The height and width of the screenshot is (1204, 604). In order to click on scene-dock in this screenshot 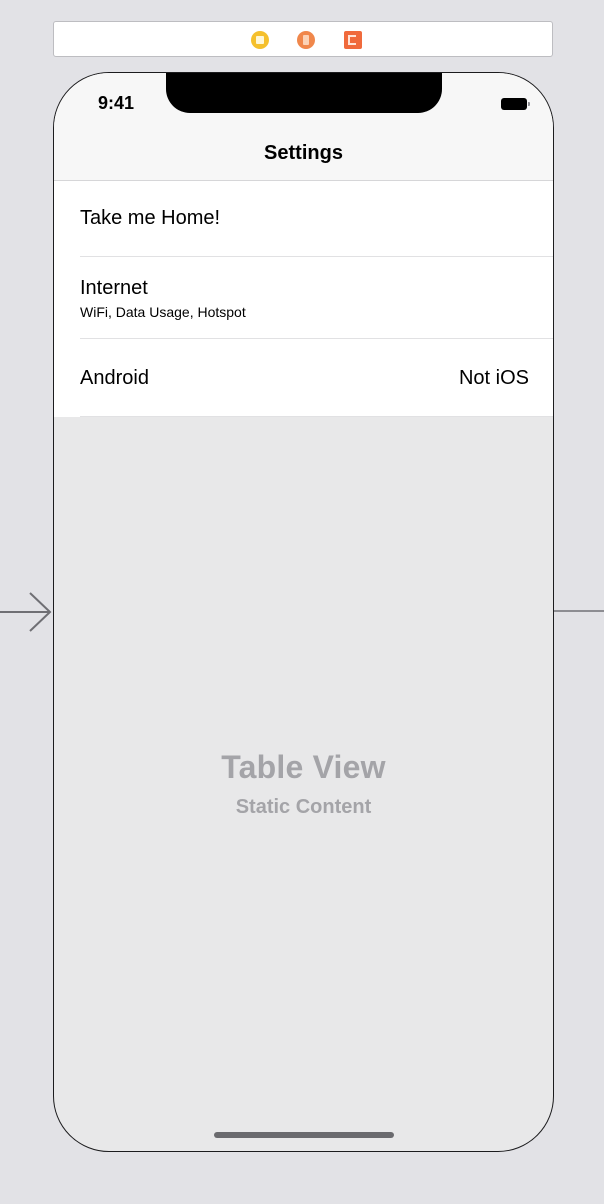, I will do `click(303, 39)`.